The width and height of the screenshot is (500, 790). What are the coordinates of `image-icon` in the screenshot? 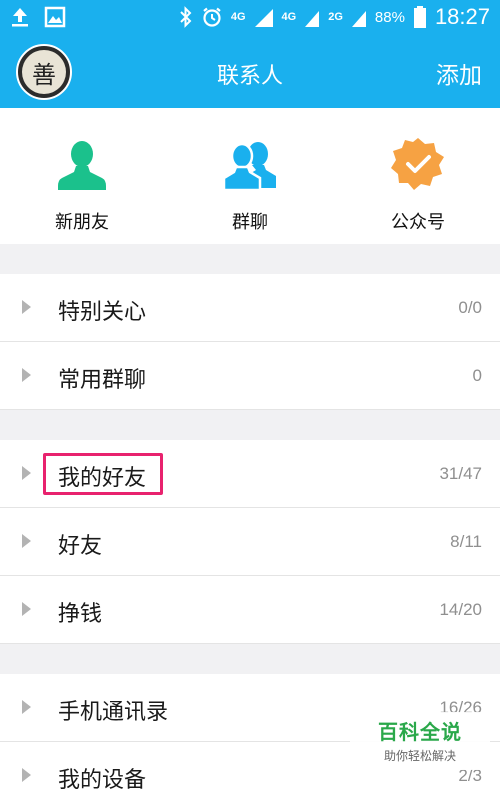 It's located at (55, 17).